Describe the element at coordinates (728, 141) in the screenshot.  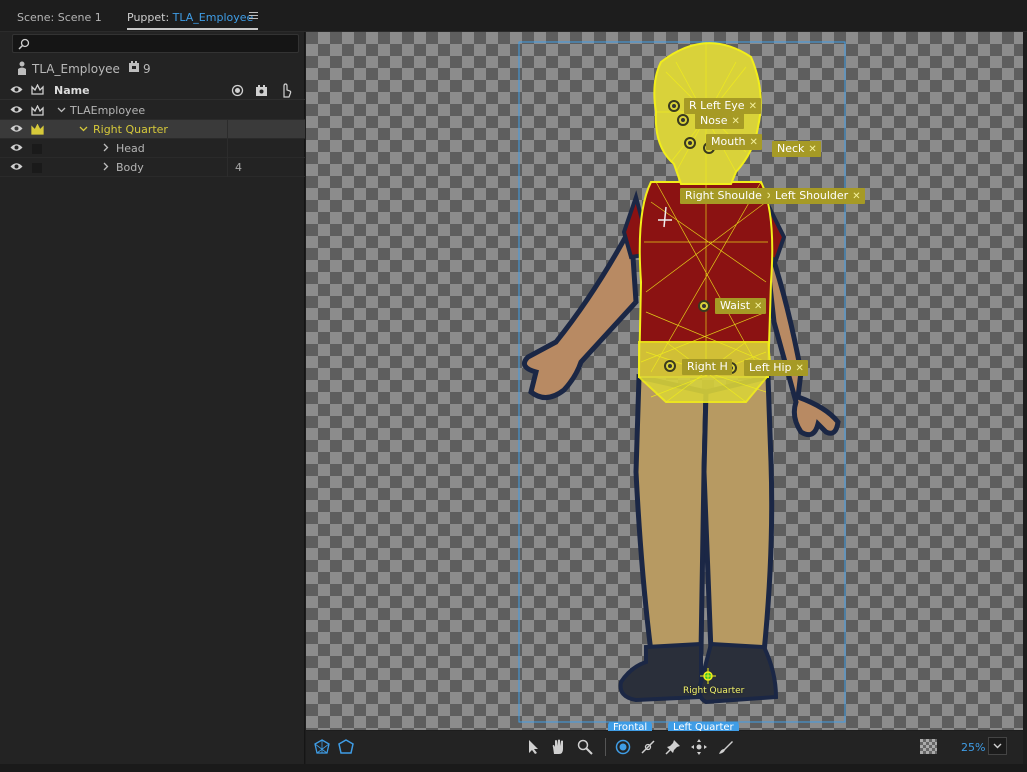
I see `handle-tag-label: Mouth` at that location.